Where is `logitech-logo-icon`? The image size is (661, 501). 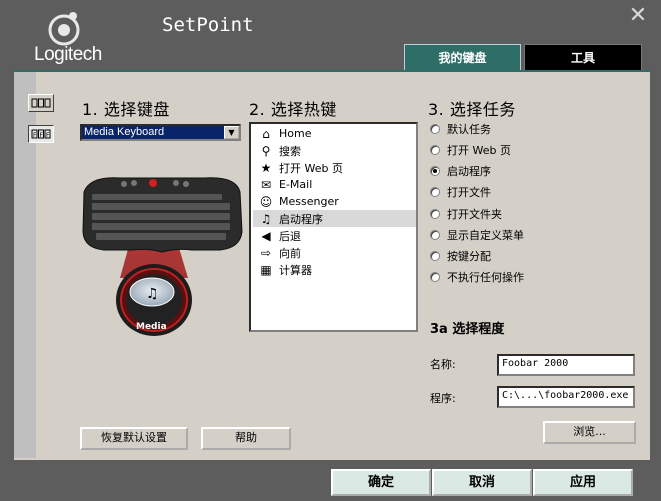 logitech-logo-icon is located at coordinates (64, 29).